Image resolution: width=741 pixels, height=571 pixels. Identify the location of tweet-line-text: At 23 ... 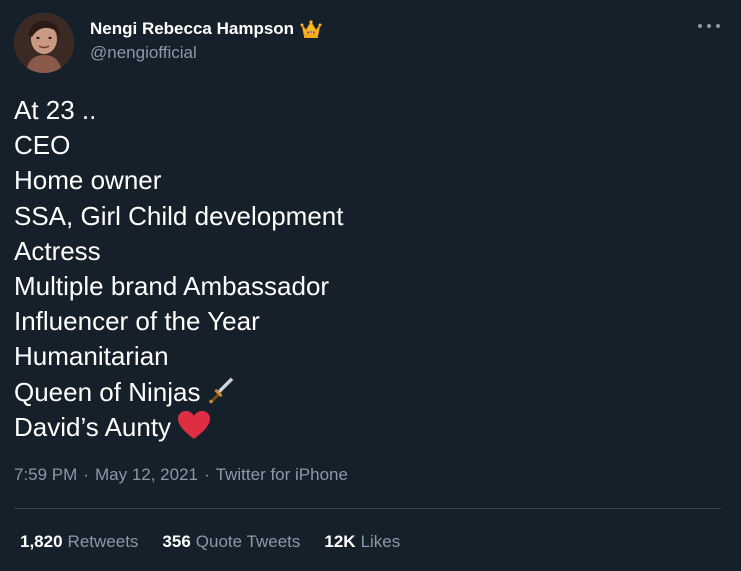
(55, 110).